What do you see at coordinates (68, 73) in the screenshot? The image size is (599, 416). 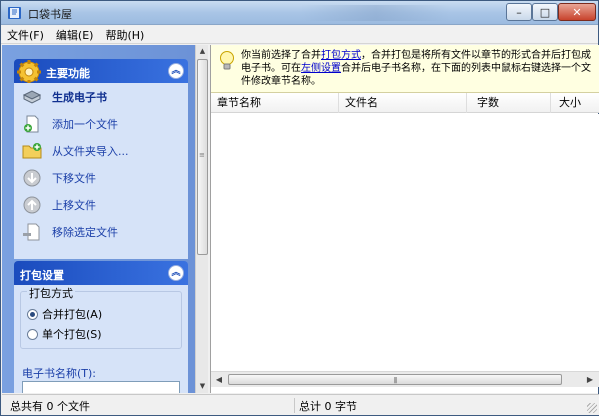 I see `main-functions-title: 主要功能` at bounding box center [68, 73].